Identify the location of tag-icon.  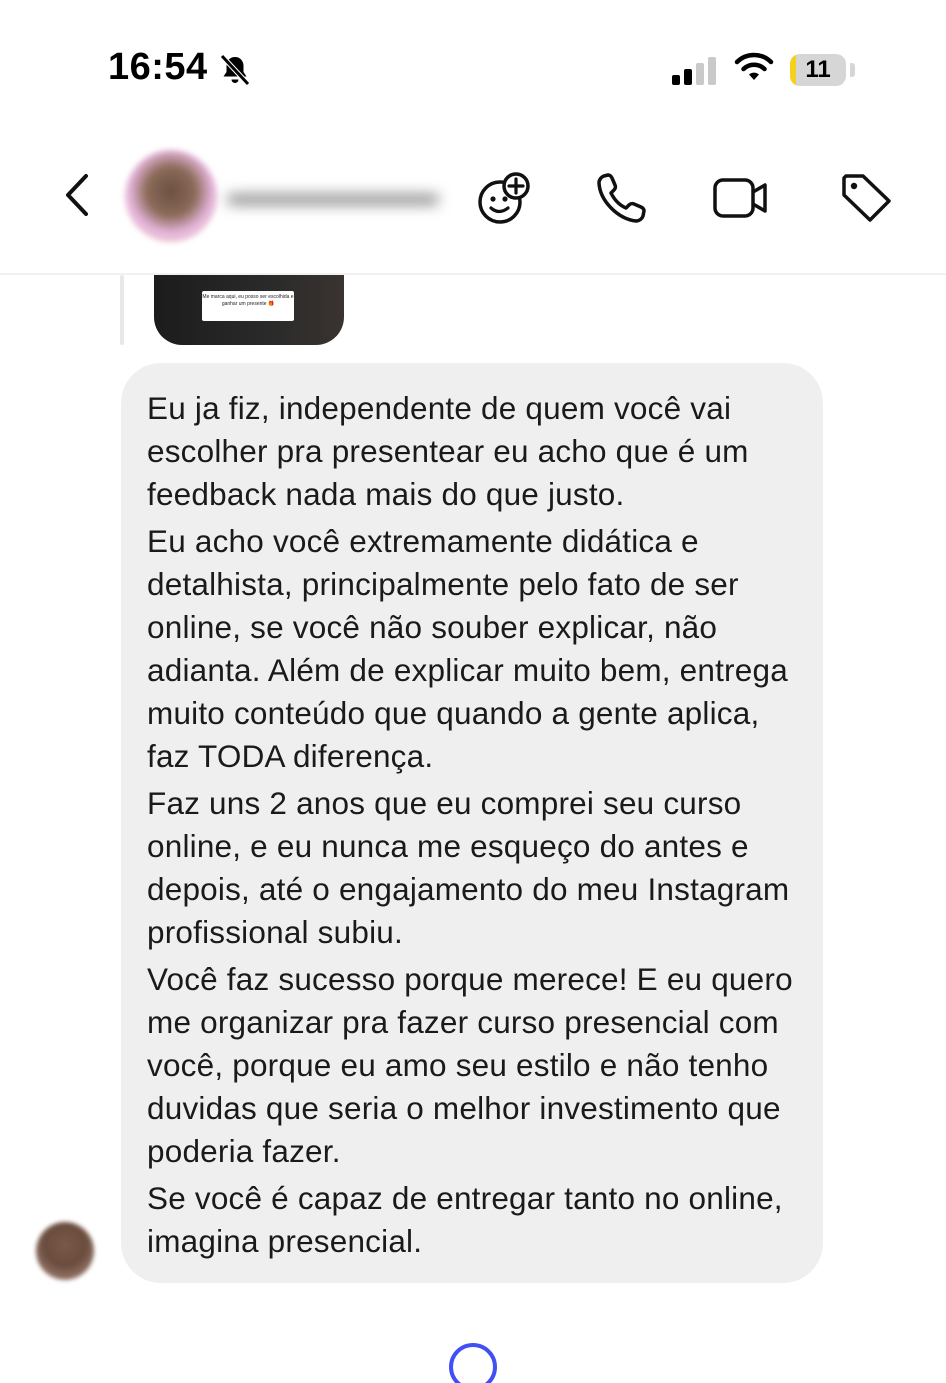
(866, 198).